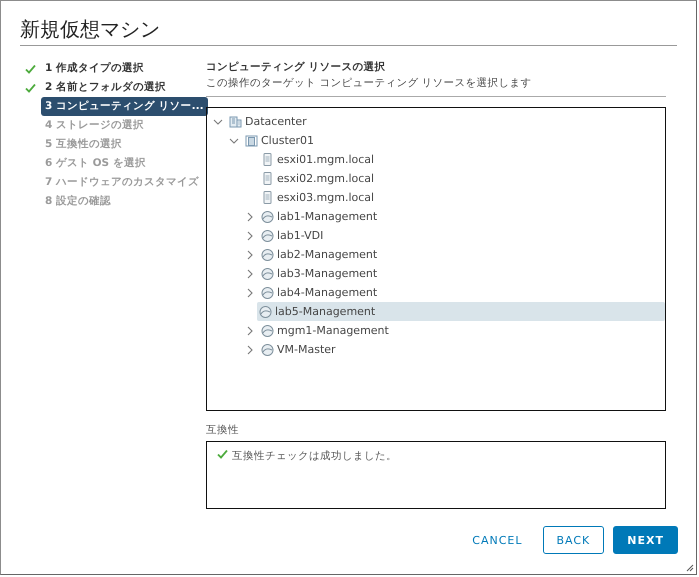  I want to click on tree-item: VM-Master, so click(436, 349).